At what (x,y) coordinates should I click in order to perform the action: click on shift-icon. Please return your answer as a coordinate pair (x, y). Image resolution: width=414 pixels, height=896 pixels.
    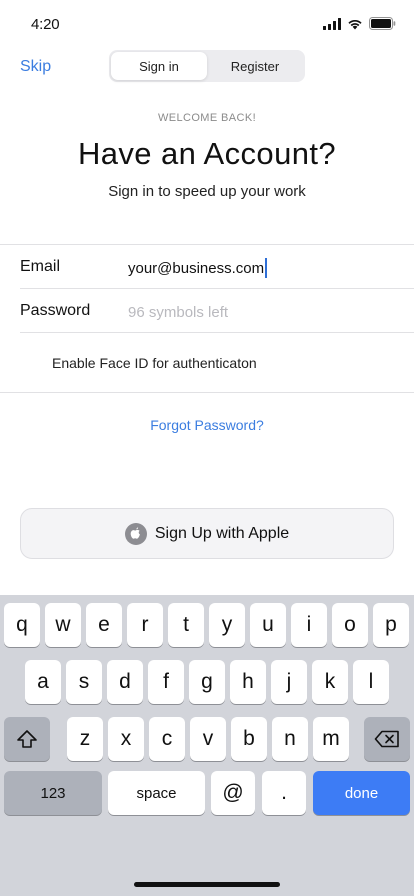
    Looking at the image, I should click on (27, 739).